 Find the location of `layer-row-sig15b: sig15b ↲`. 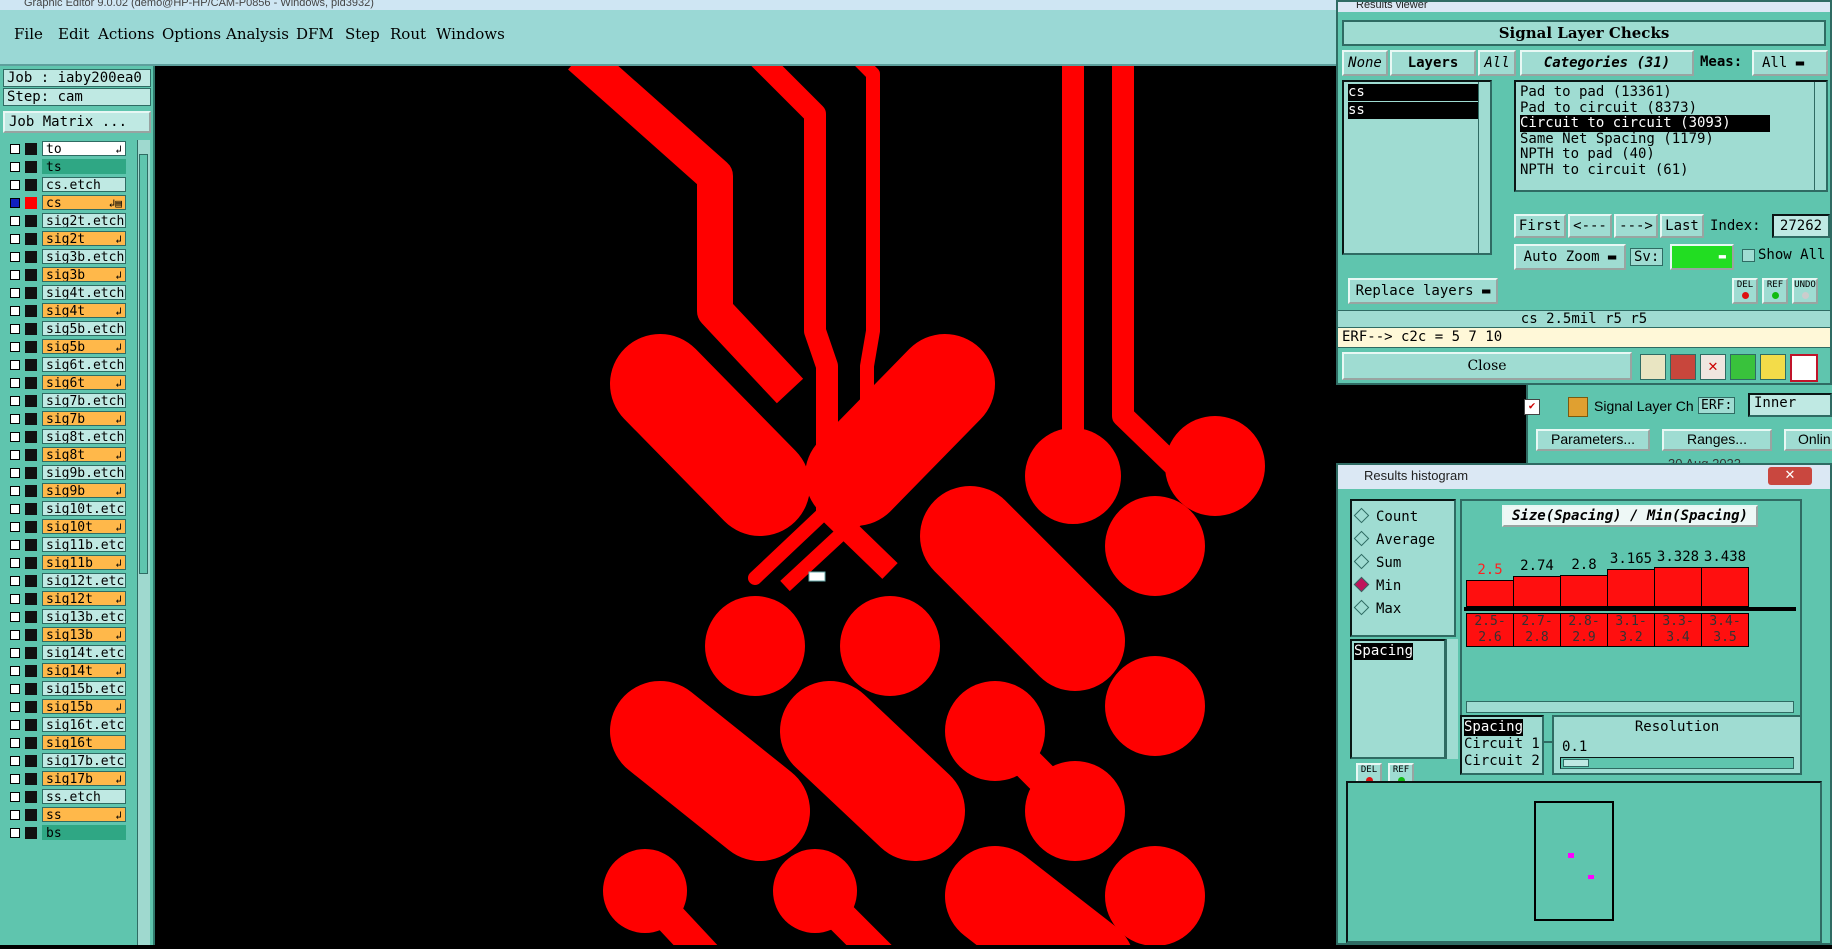

layer-row-sig15b: sig15b ↲ is located at coordinates (67, 707).